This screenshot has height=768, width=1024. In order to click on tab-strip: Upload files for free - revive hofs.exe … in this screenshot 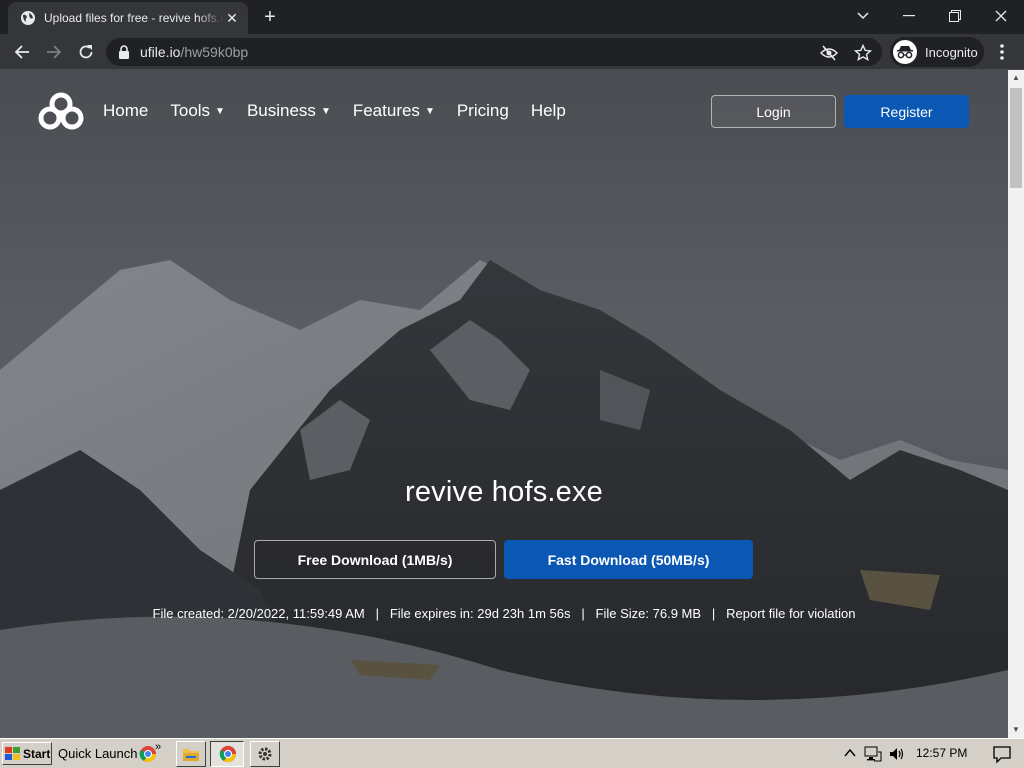, I will do `click(512, 17)`.